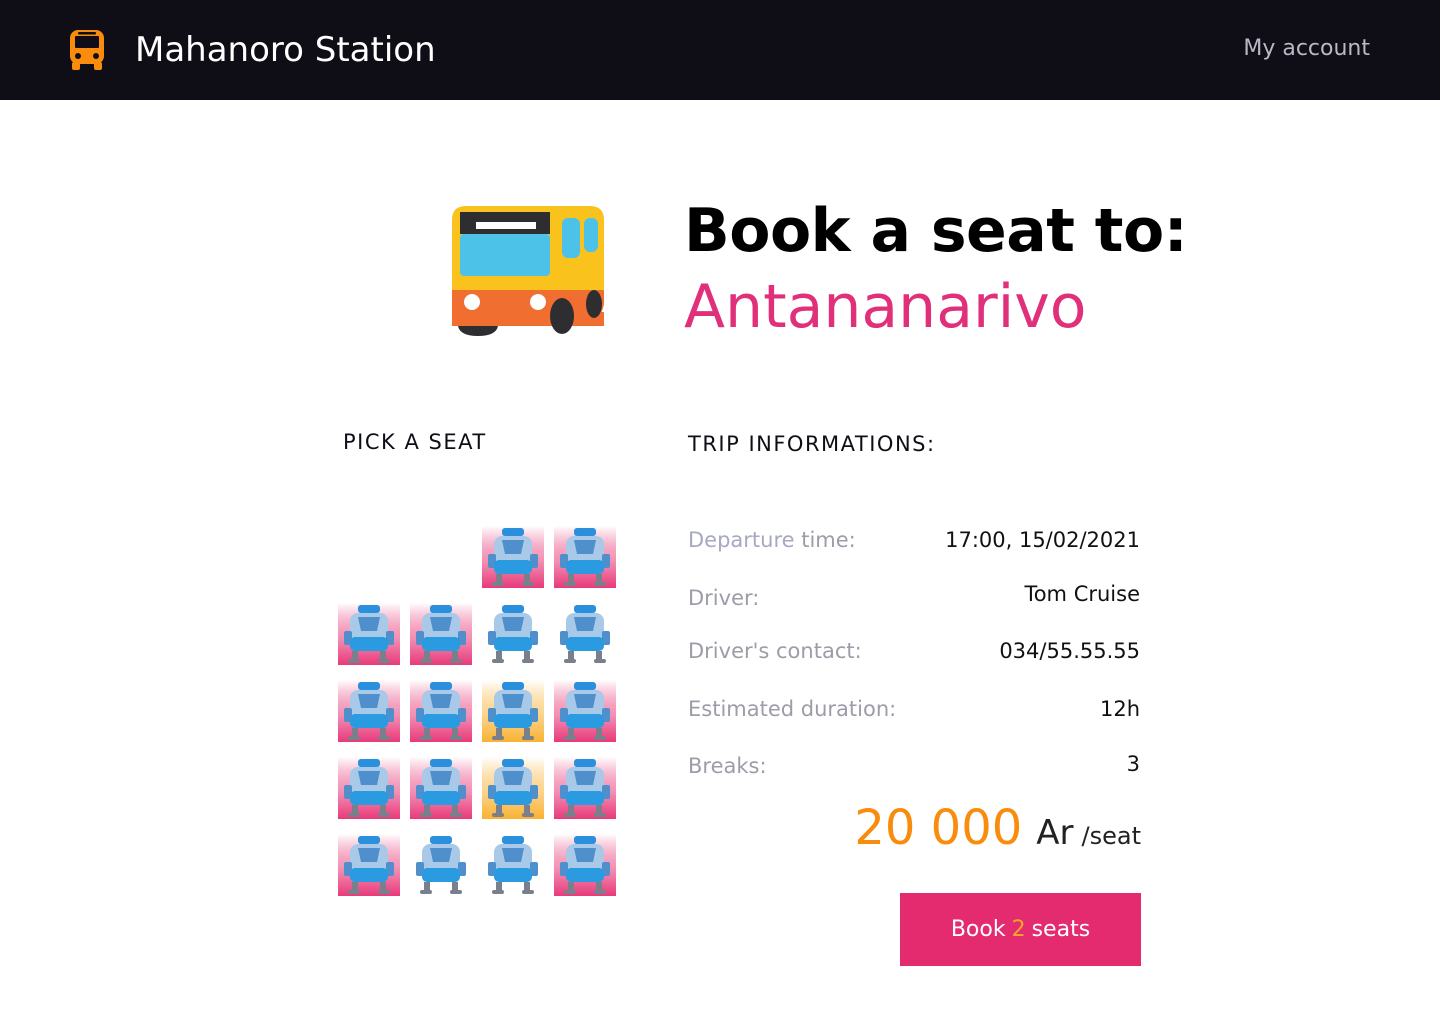 The image size is (1440, 1024). What do you see at coordinates (914, 597) in the screenshot?
I see `driver-row: Driver: Tom Cruise` at bounding box center [914, 597].